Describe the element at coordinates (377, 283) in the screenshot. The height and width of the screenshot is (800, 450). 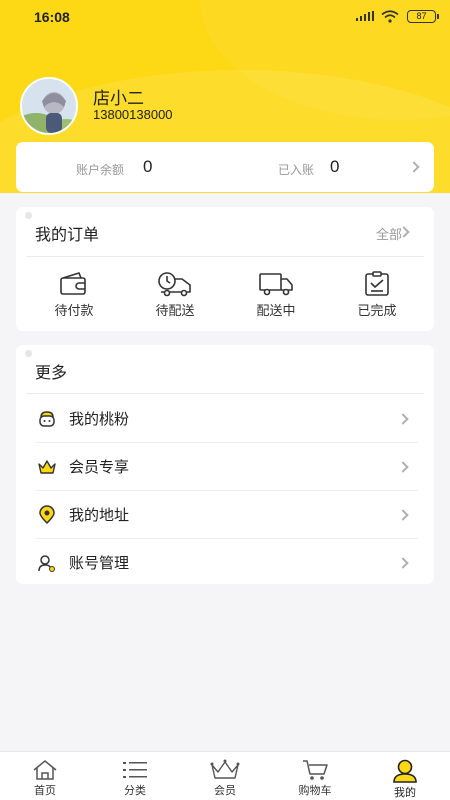
I see `checklist-icon` at that location.